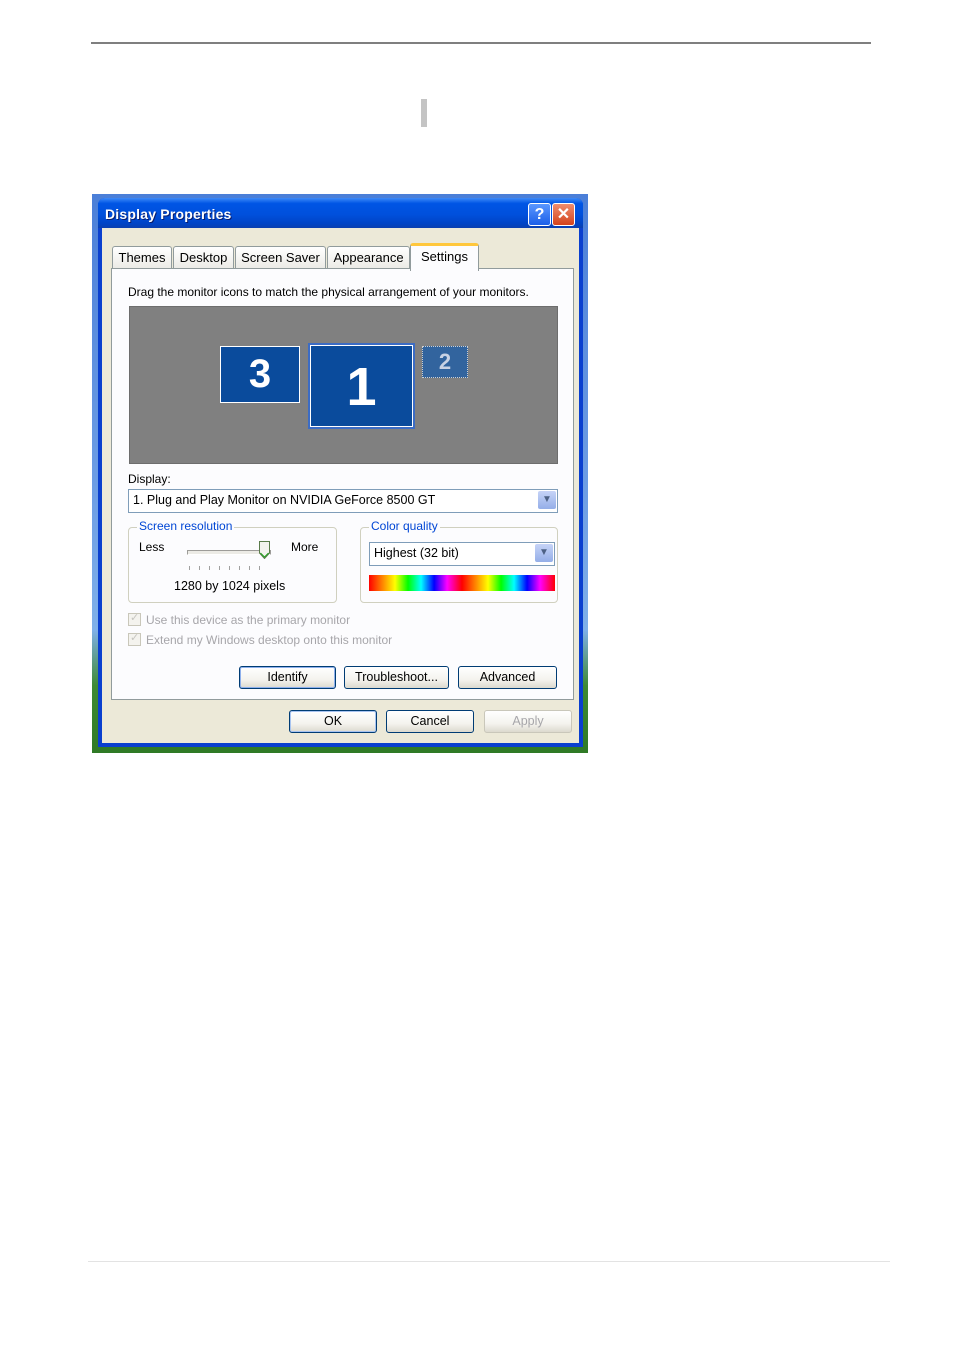 The width and height of the screenshot is (954, 1350). Describe the element at coordinates (280, 257) in the screenshot. I see `tab-screen-saver: Screen Saver` at that location.